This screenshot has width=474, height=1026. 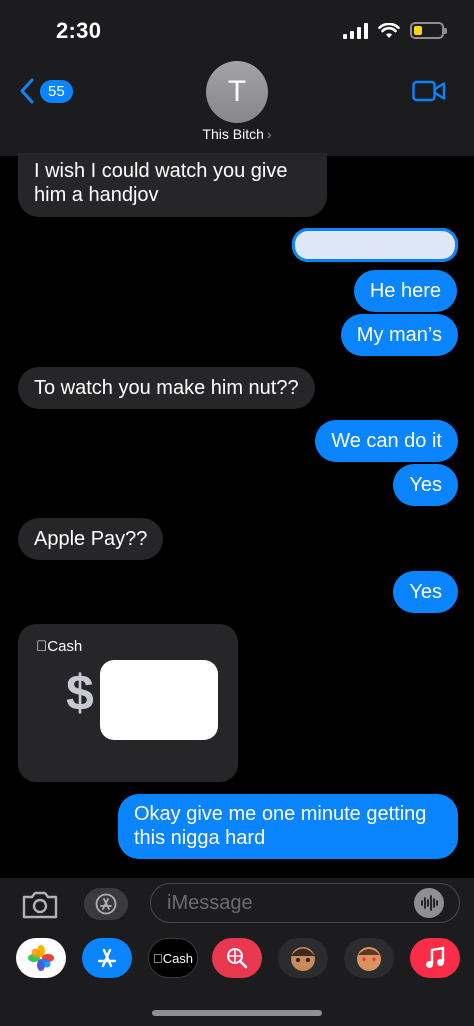 I want to click on chevron-left-icon, so click(x=27, y=91).